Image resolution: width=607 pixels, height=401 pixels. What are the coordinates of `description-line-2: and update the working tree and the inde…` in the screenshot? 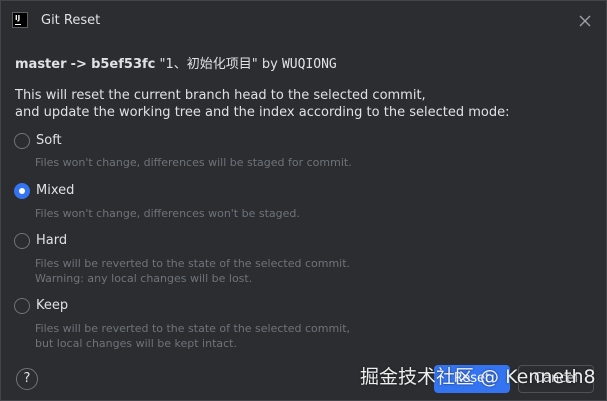 It's located at (262, 112).